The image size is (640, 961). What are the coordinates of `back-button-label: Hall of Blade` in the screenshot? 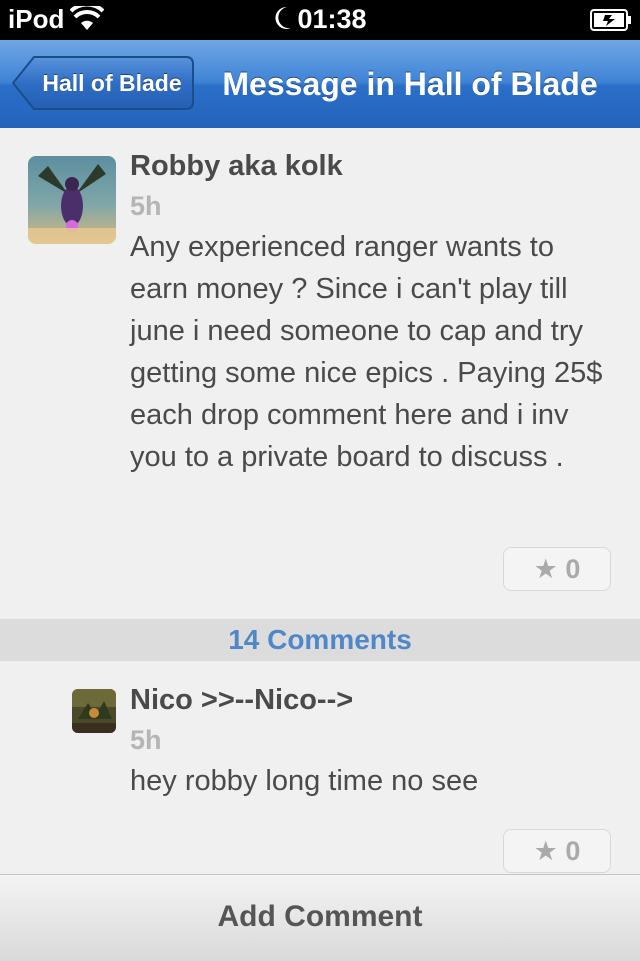 It's located at (112, 83).